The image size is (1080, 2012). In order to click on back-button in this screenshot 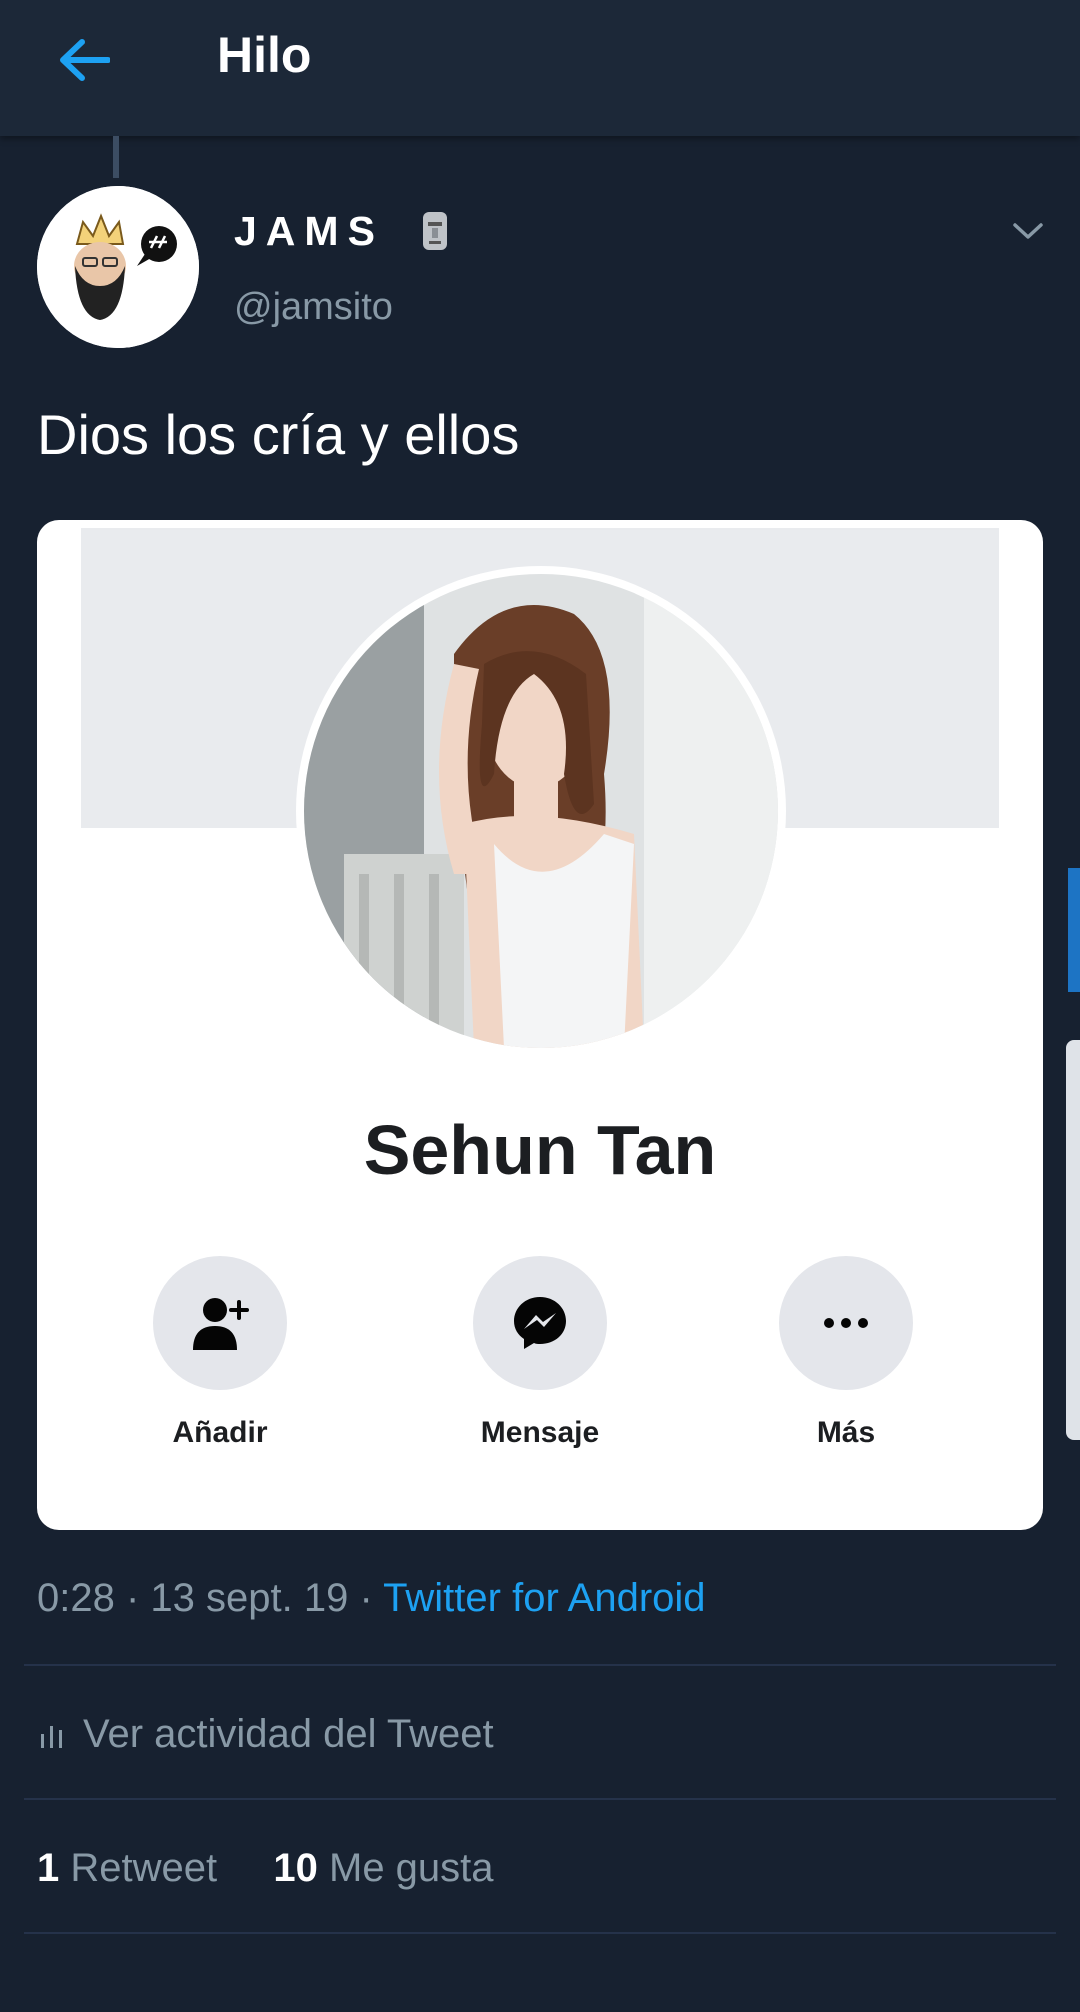, I will do `click(84, 60)`.